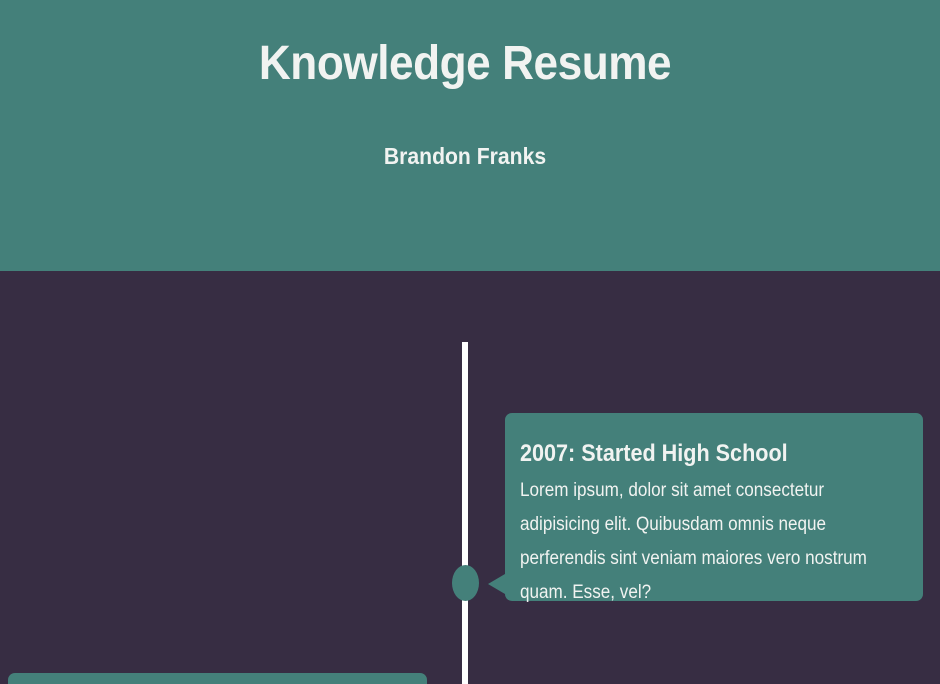  I want to click on page-title: Knowledge Resume, so click(465, 63).